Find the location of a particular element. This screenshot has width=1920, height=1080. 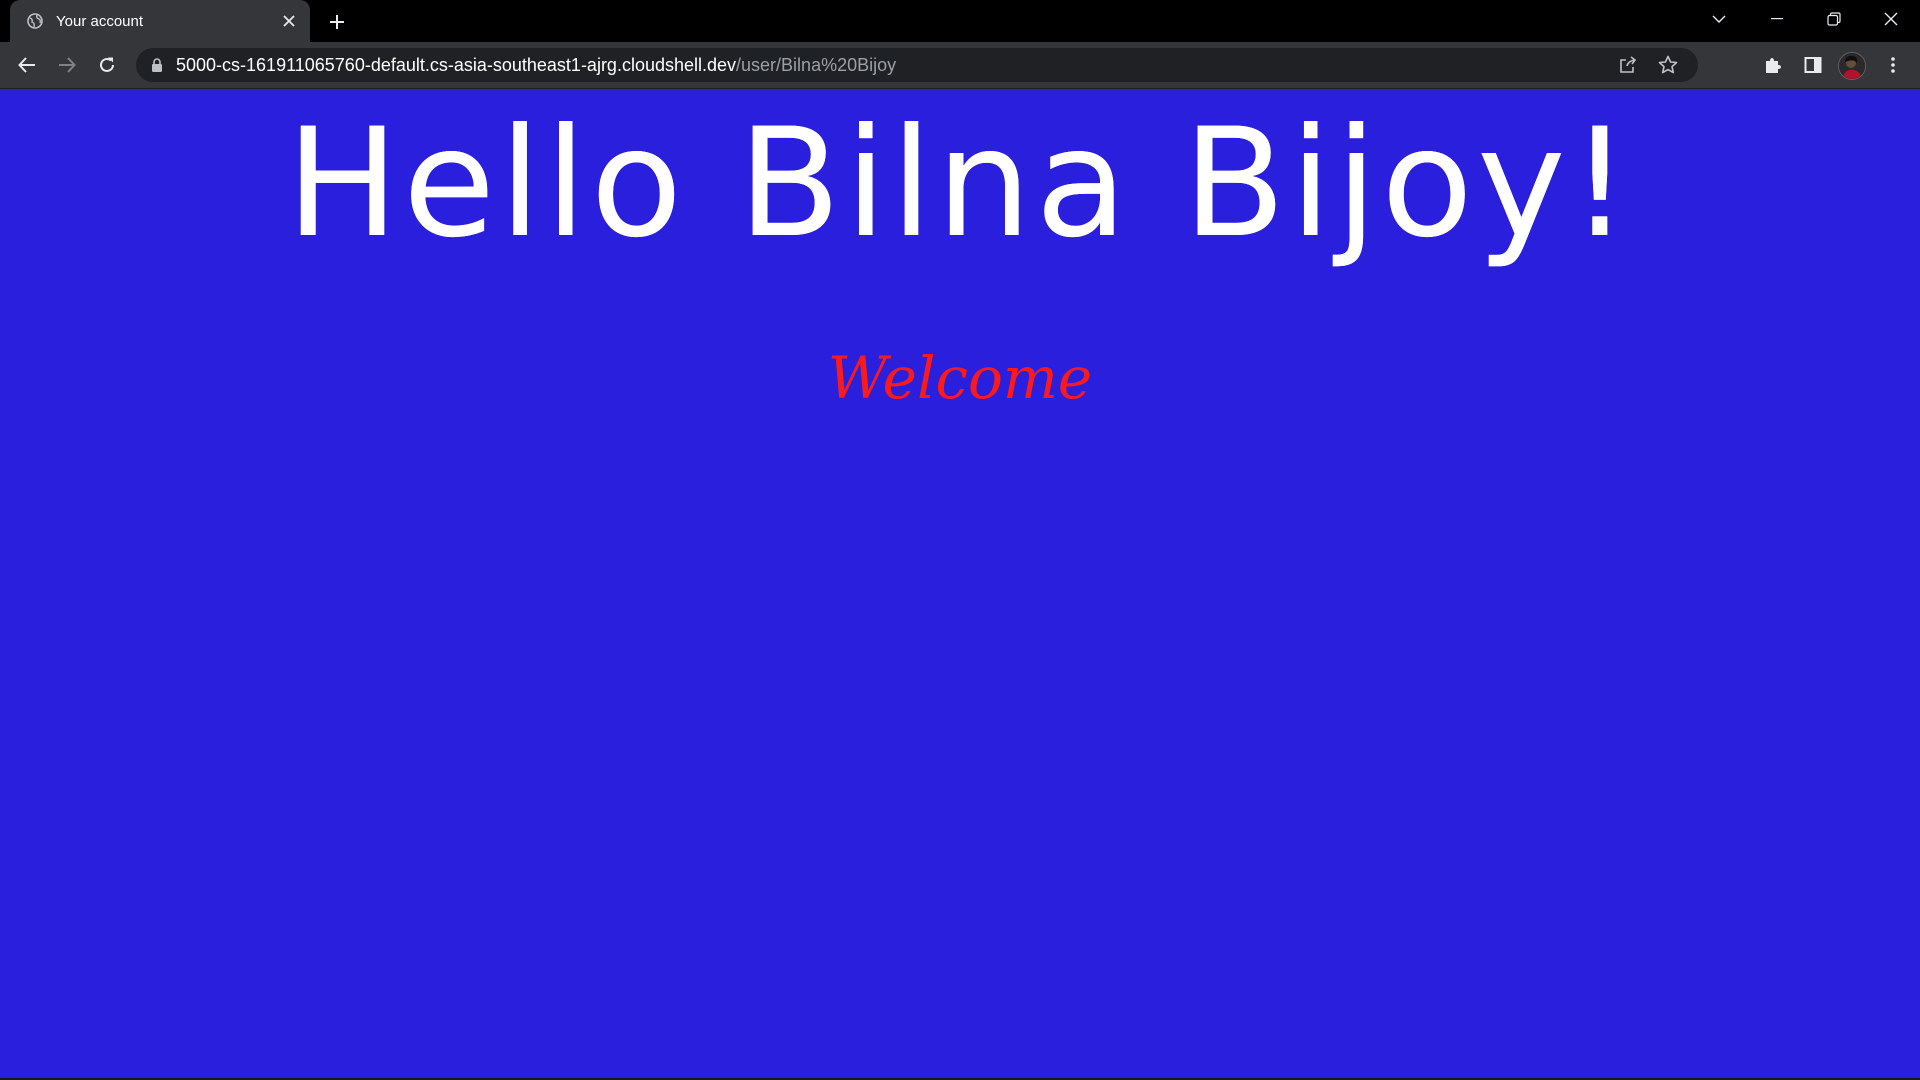

share-icon is located at coordinates (1628, 65).